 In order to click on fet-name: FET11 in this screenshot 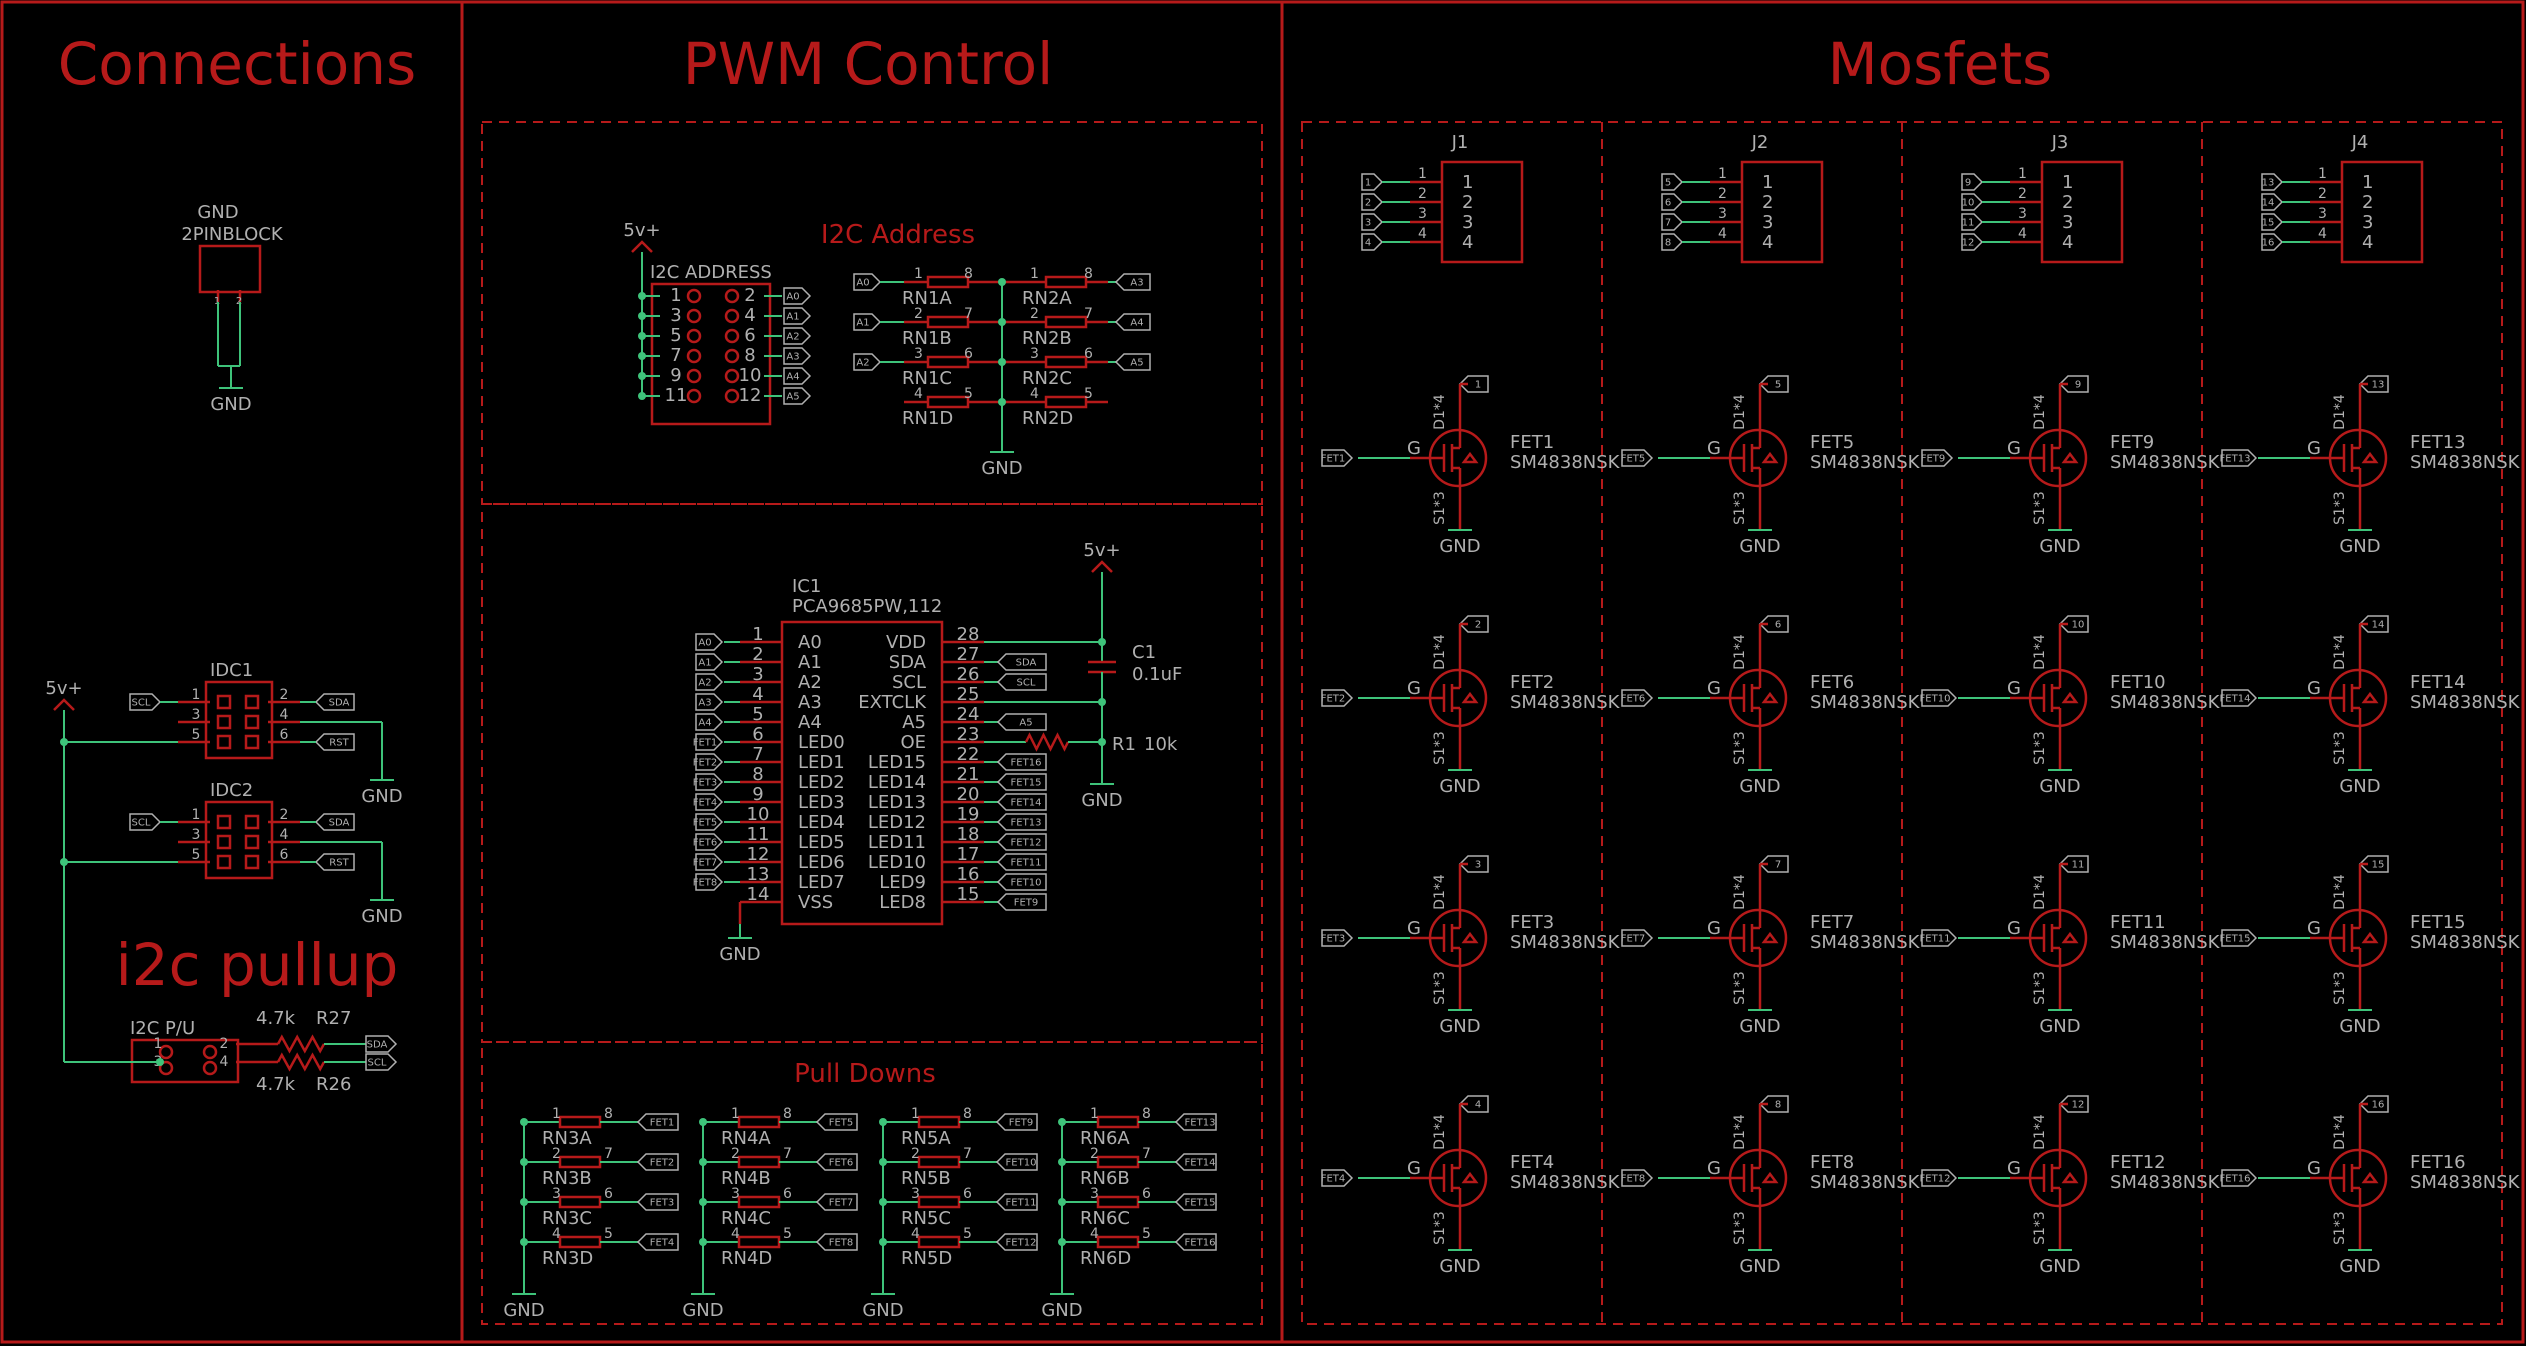, I will do `click(2138, 922)`.